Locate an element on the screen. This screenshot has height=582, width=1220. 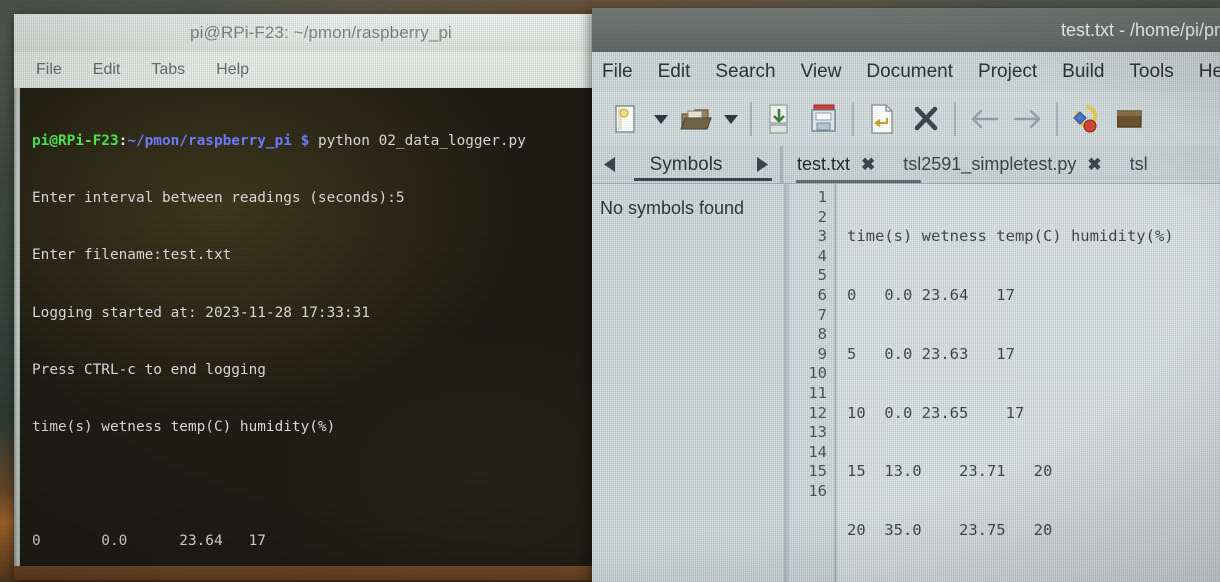
editor-line-header: time(s) wetness temp(C) humidity(%) is located at coordinates (1010, 236).